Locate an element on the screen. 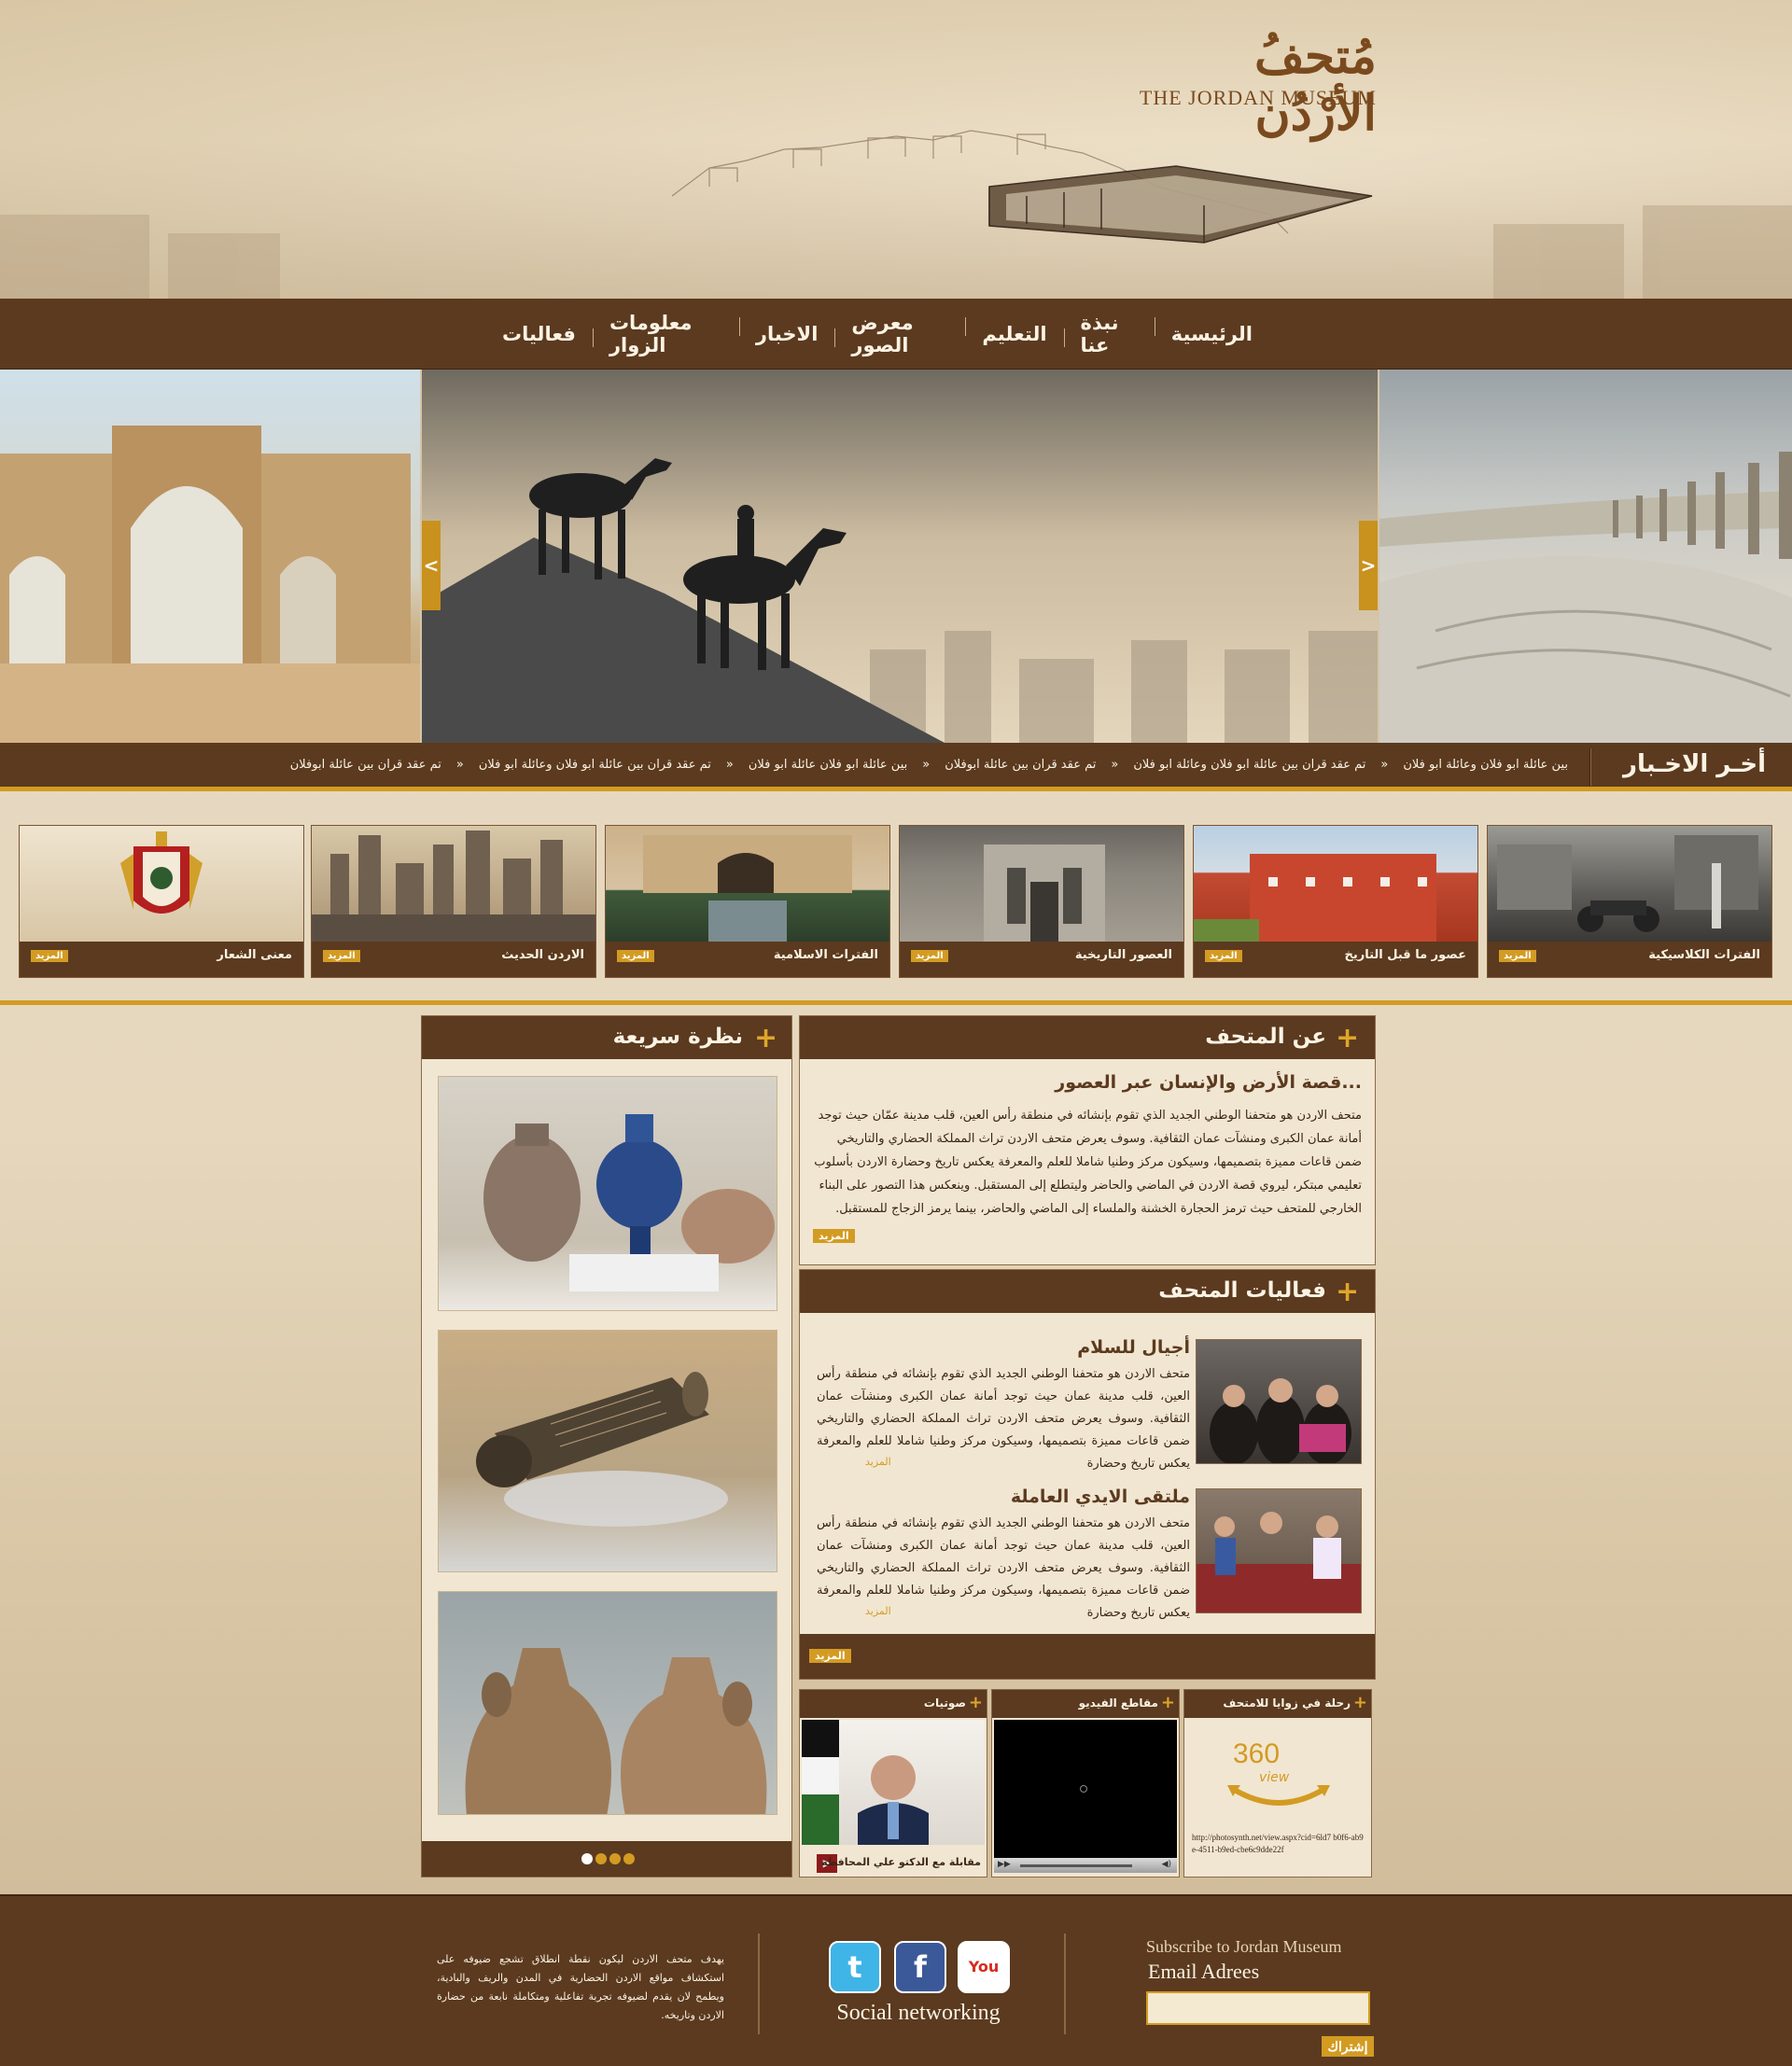 The image size is (1792, 2066). category-card-modern: الاردن الحديث المزيد is located at coordinates (453, 901).